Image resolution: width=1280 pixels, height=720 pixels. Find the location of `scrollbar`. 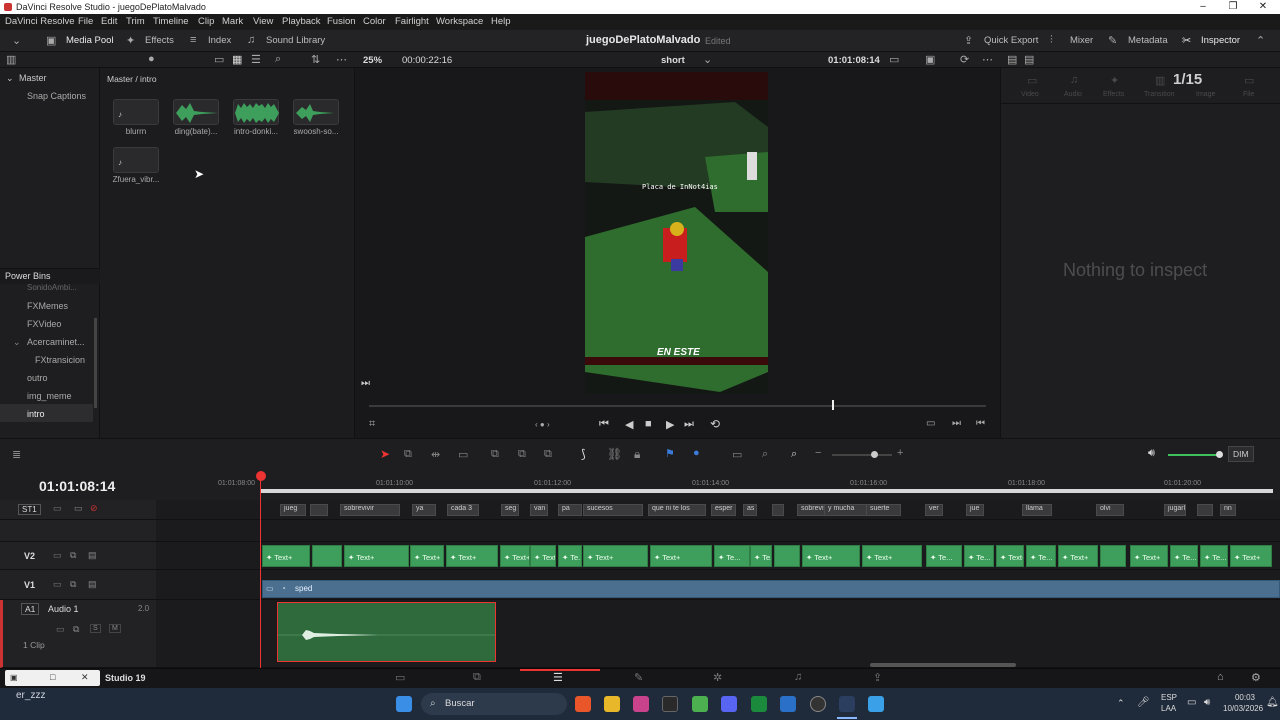

scrollbar is located at coordinates (95, 363).